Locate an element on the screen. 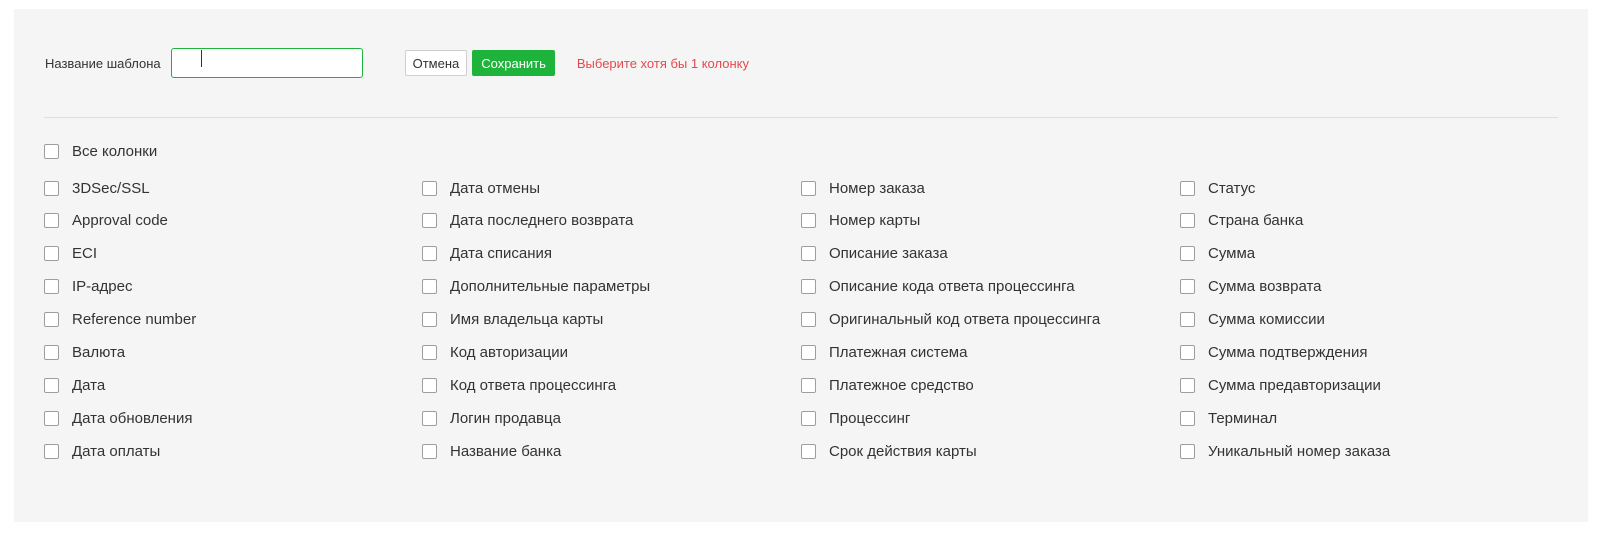 Image resolution: width=1623 pixels, height=534 pixels. column-label: Статус is located at coordinates (1232, 188).